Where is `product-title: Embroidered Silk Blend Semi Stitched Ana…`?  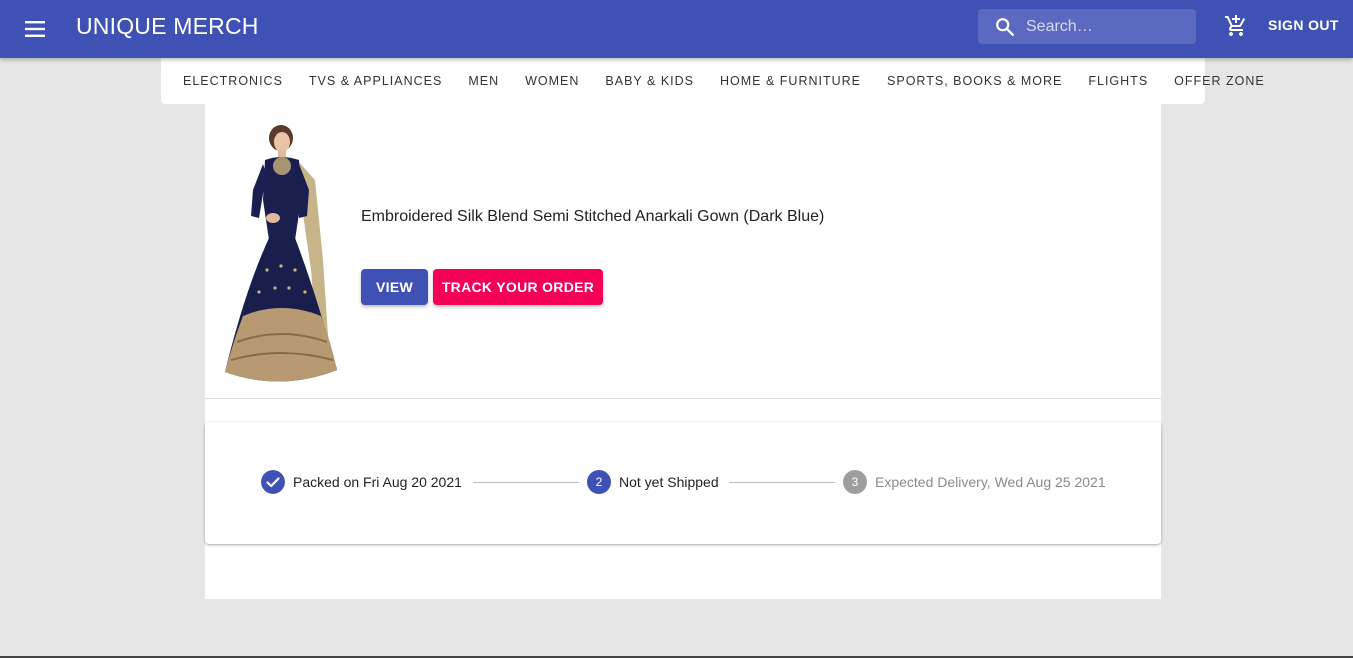
product-title: Embroidered Silk Blend Semi Stitched Ana… is located at coordinates (593, 216).